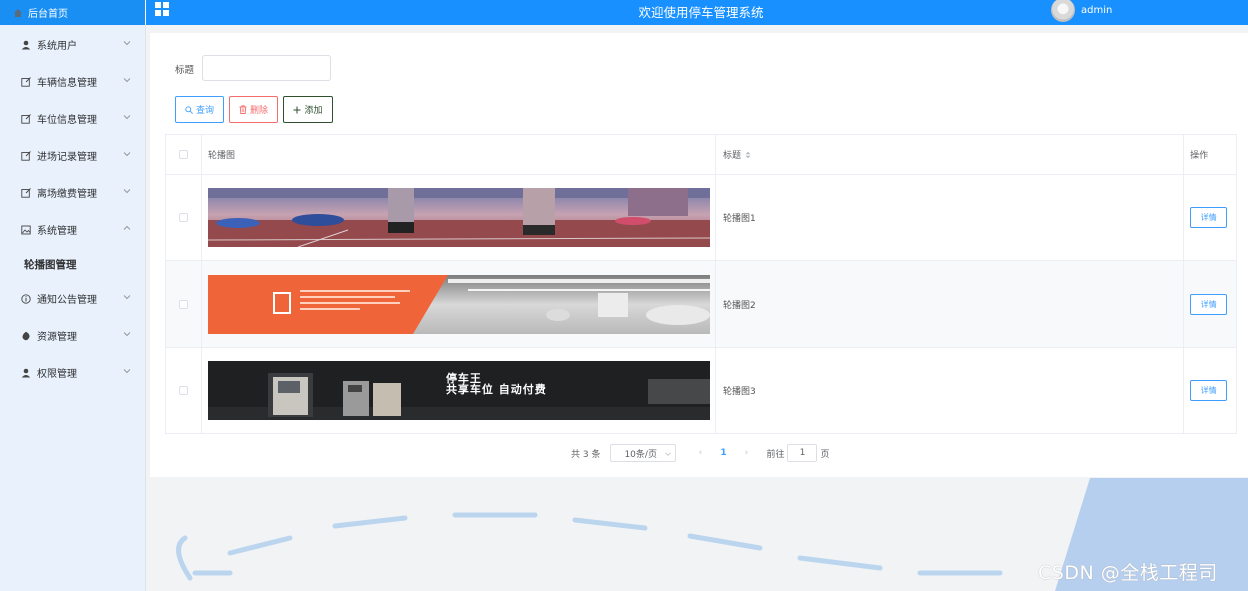 The image size is (1248, 591). Describe the element at coordinates (57, 374) in the screenshot. I see `sidebar-item-label: 权限管理` at that location.